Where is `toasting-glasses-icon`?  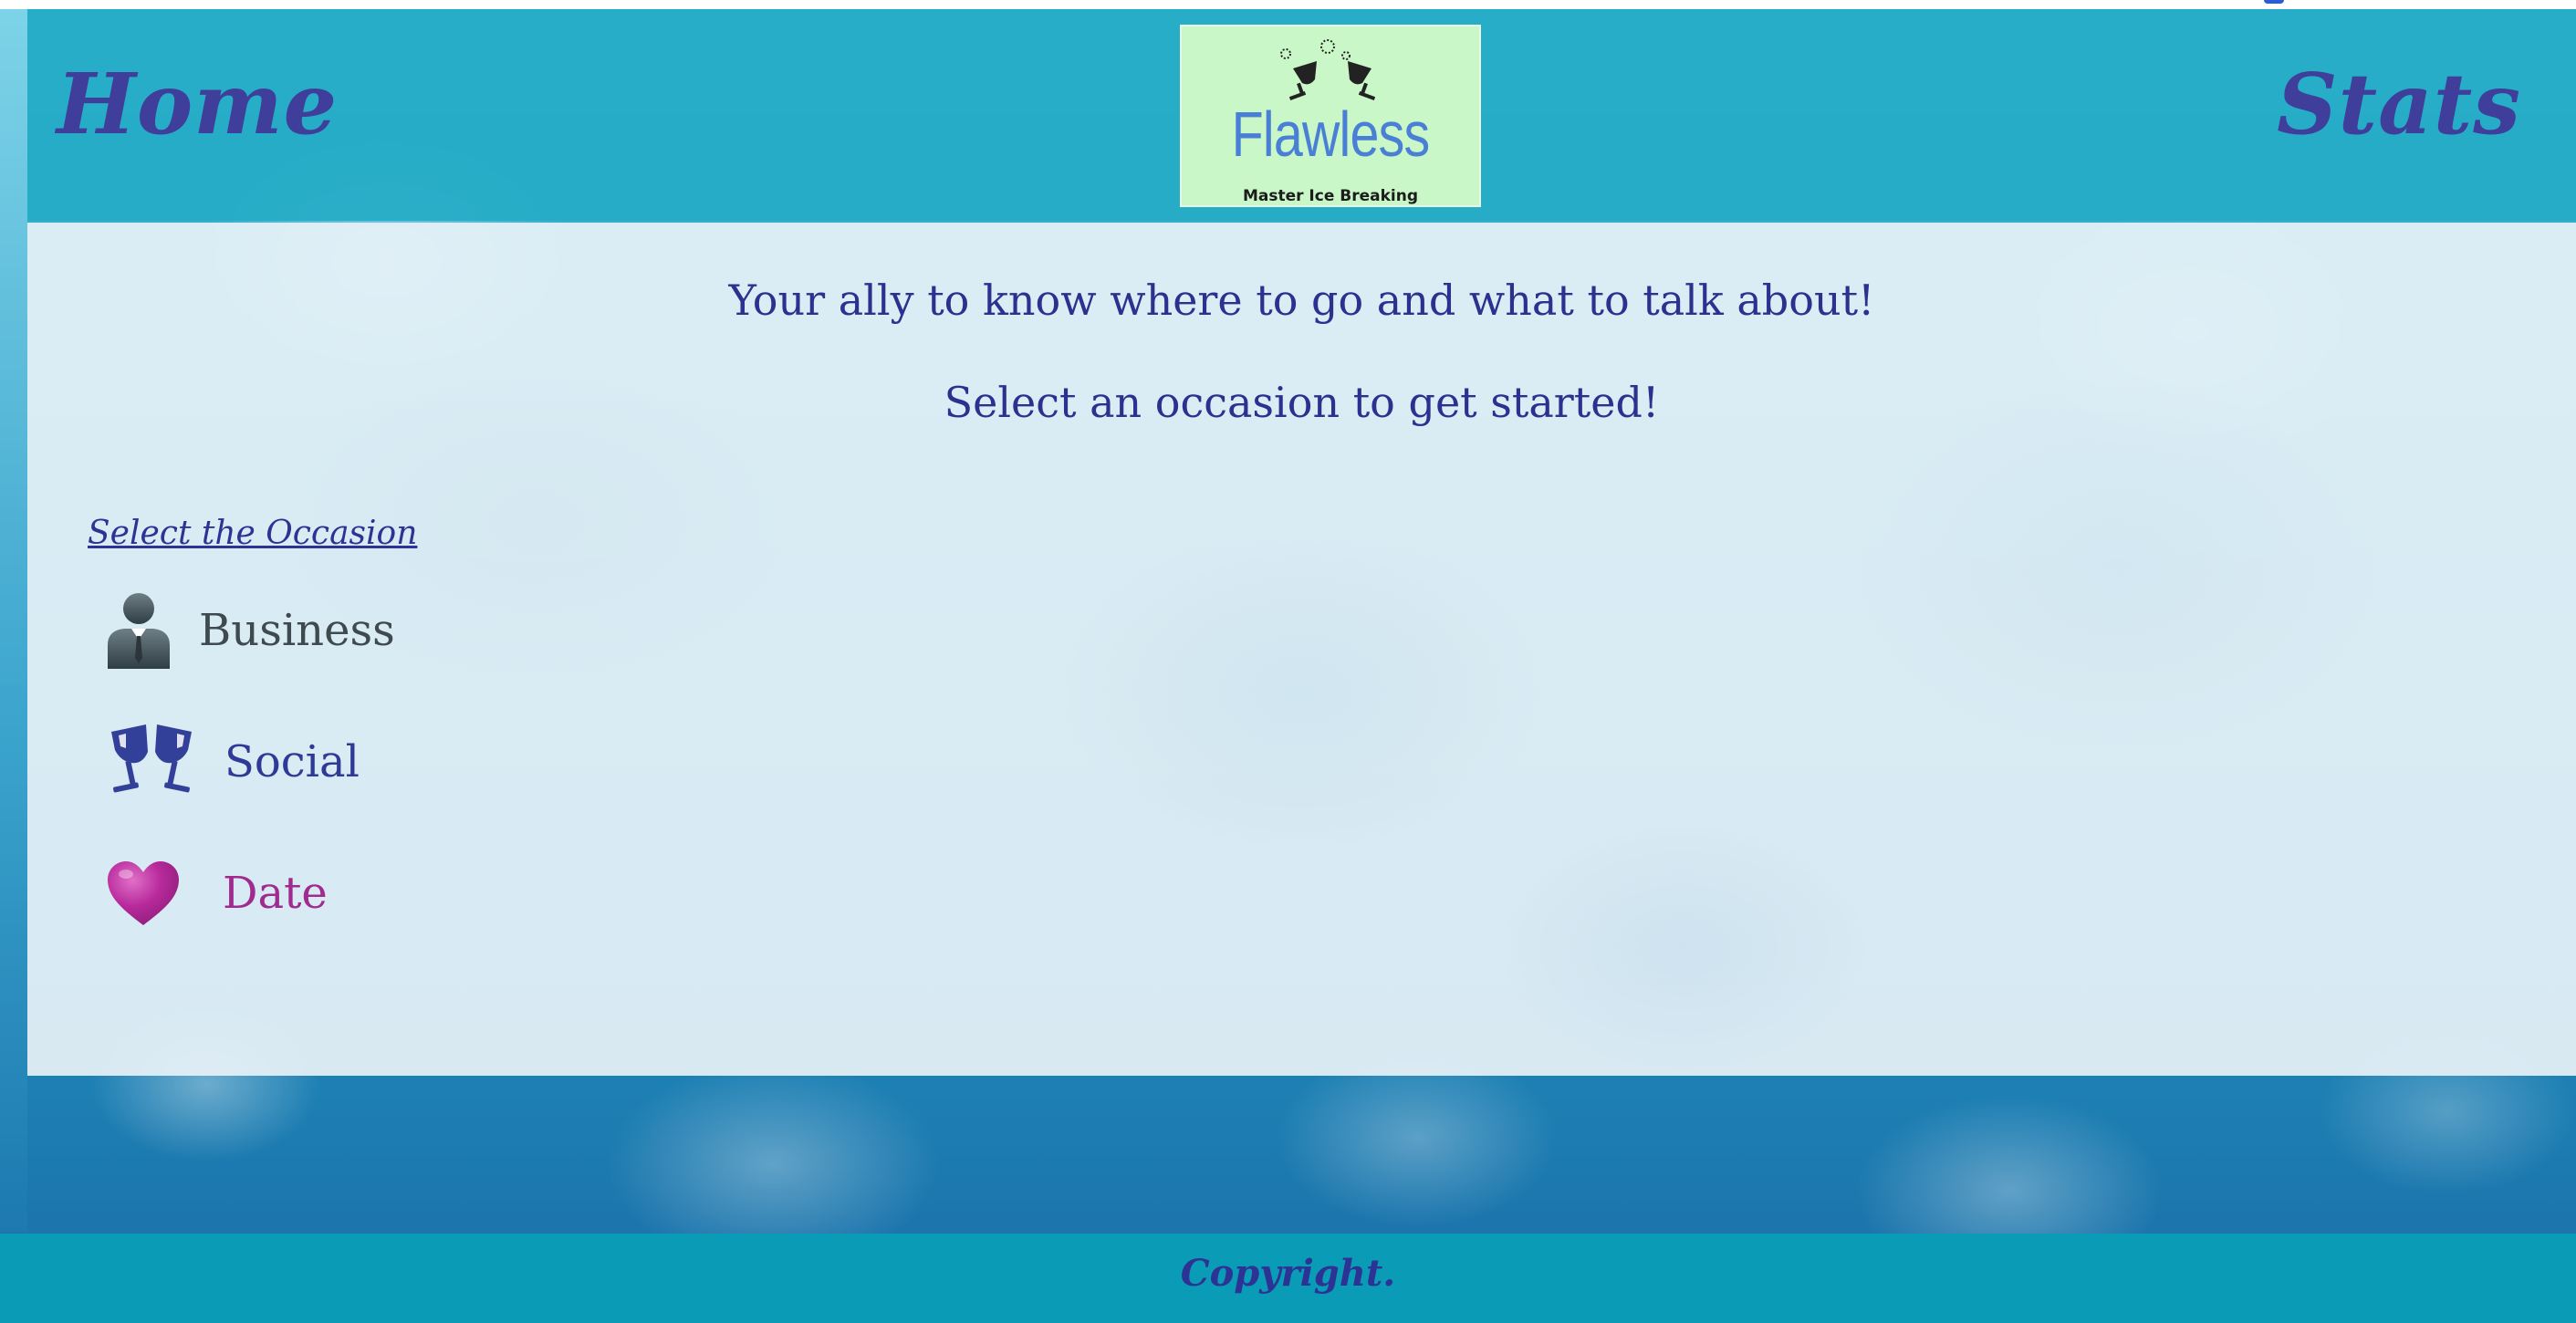 toasting-glasses-icon is located at coordinates (1328, 70).